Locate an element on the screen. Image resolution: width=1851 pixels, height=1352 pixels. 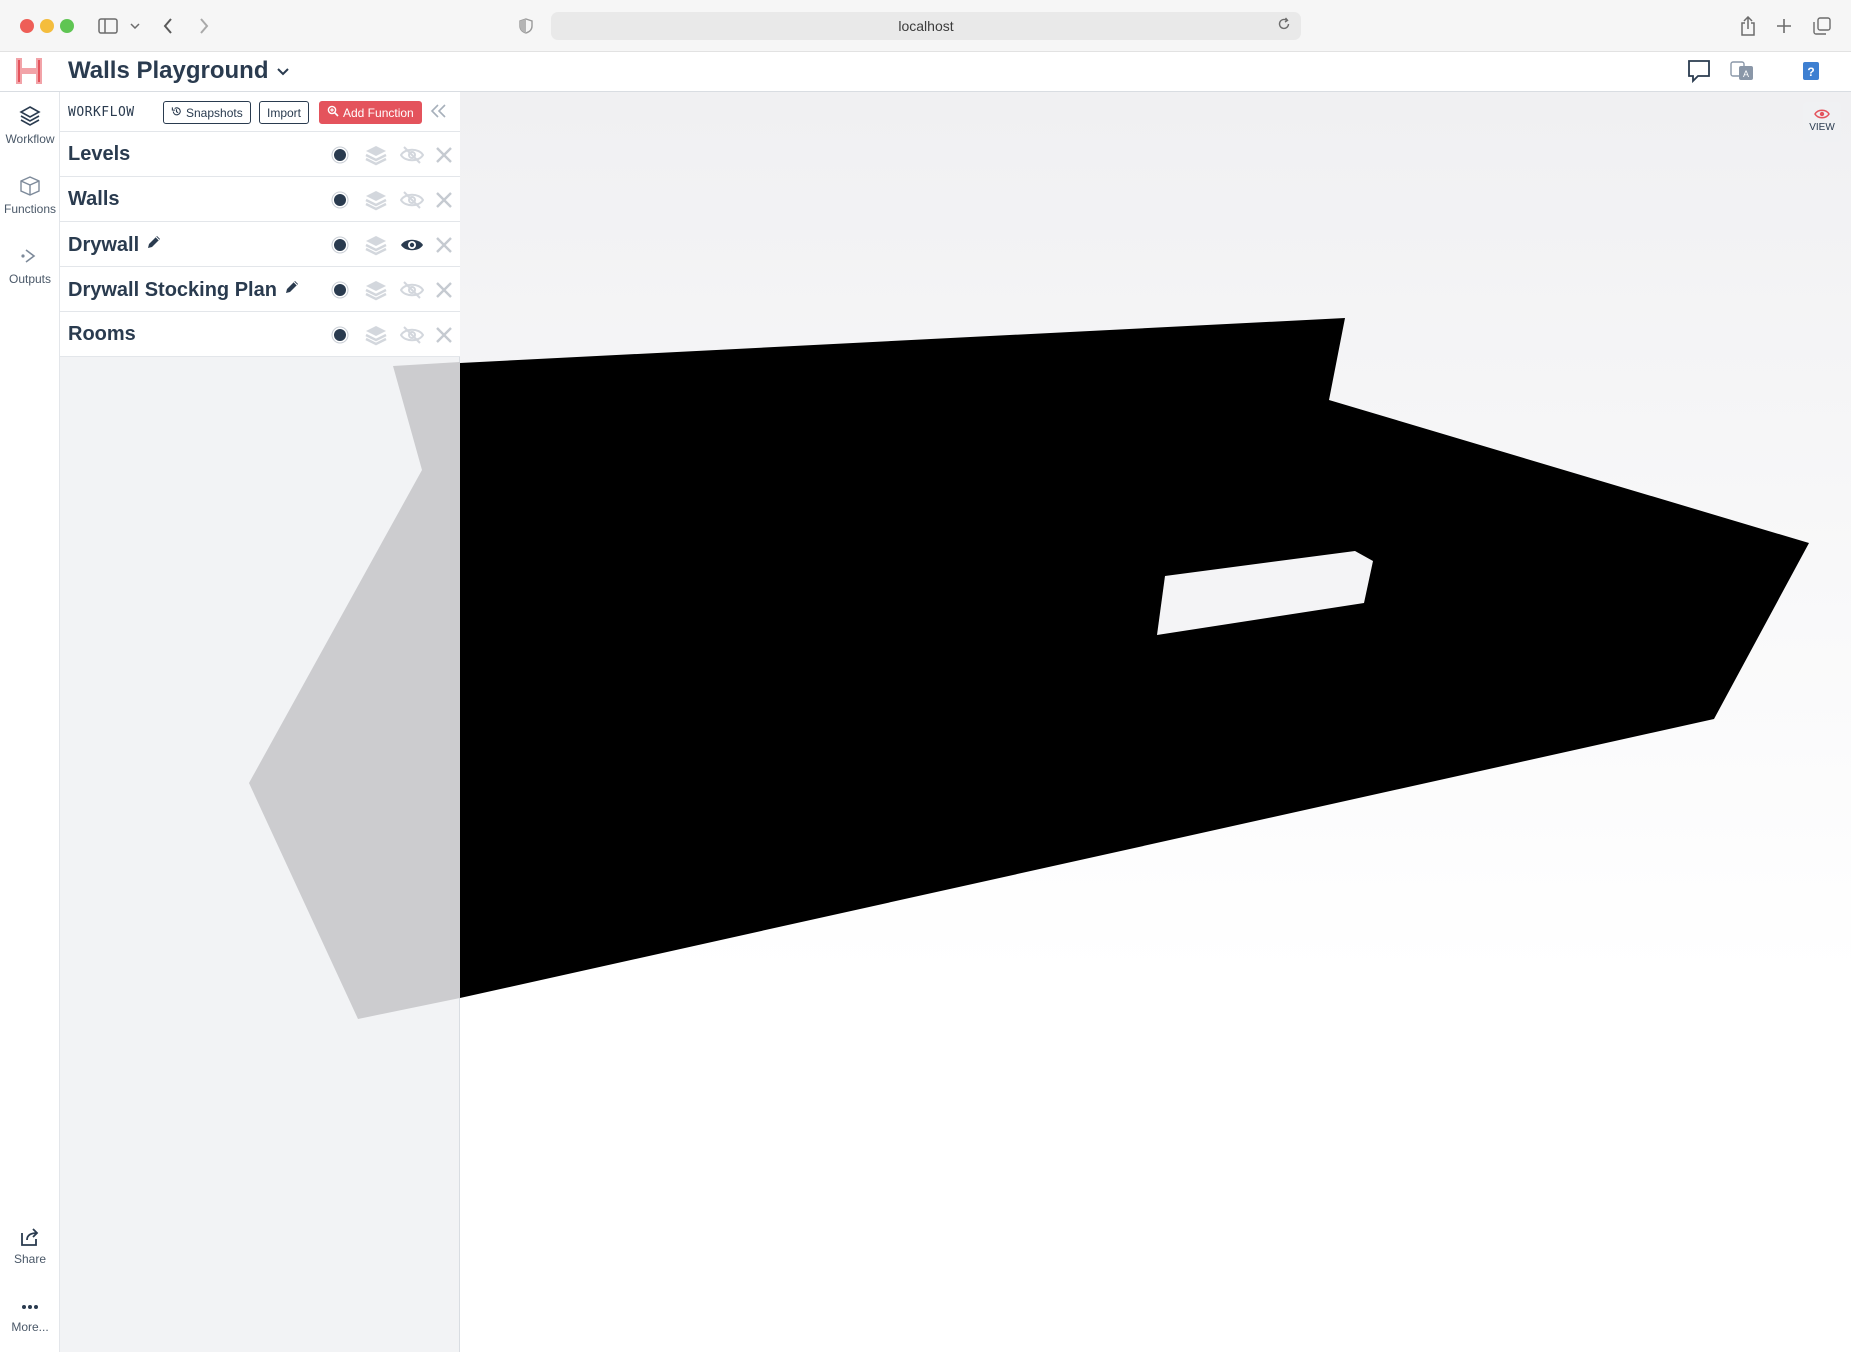
search-plus-icon is located at coordinates (333, 112).